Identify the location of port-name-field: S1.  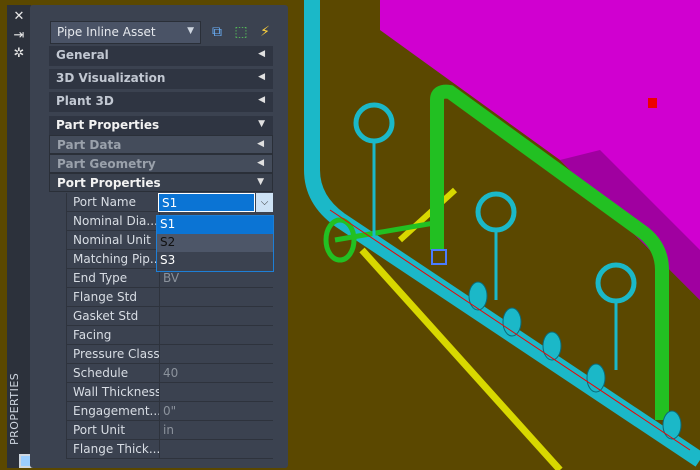
(206, 202).